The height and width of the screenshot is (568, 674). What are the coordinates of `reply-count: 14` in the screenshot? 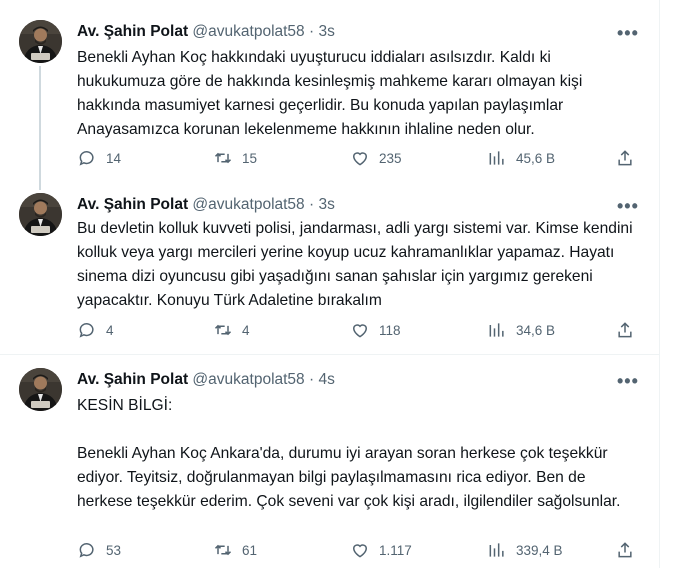 It's located at (114, 158).